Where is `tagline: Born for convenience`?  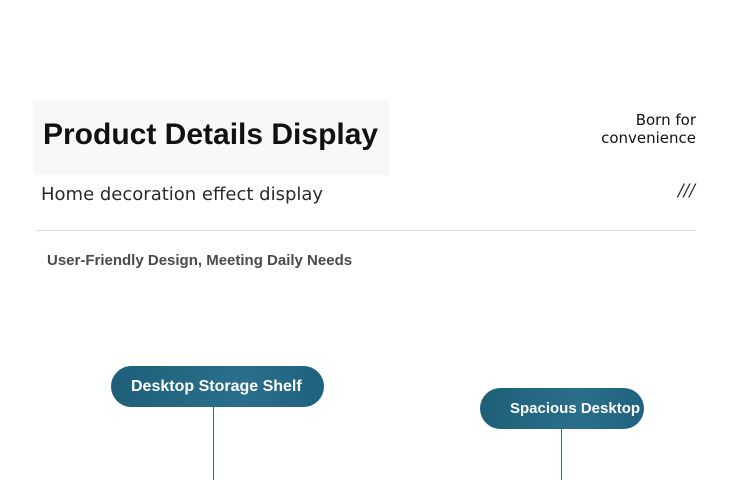 tagline: Born for convenience is located at coordinates (648, 129).